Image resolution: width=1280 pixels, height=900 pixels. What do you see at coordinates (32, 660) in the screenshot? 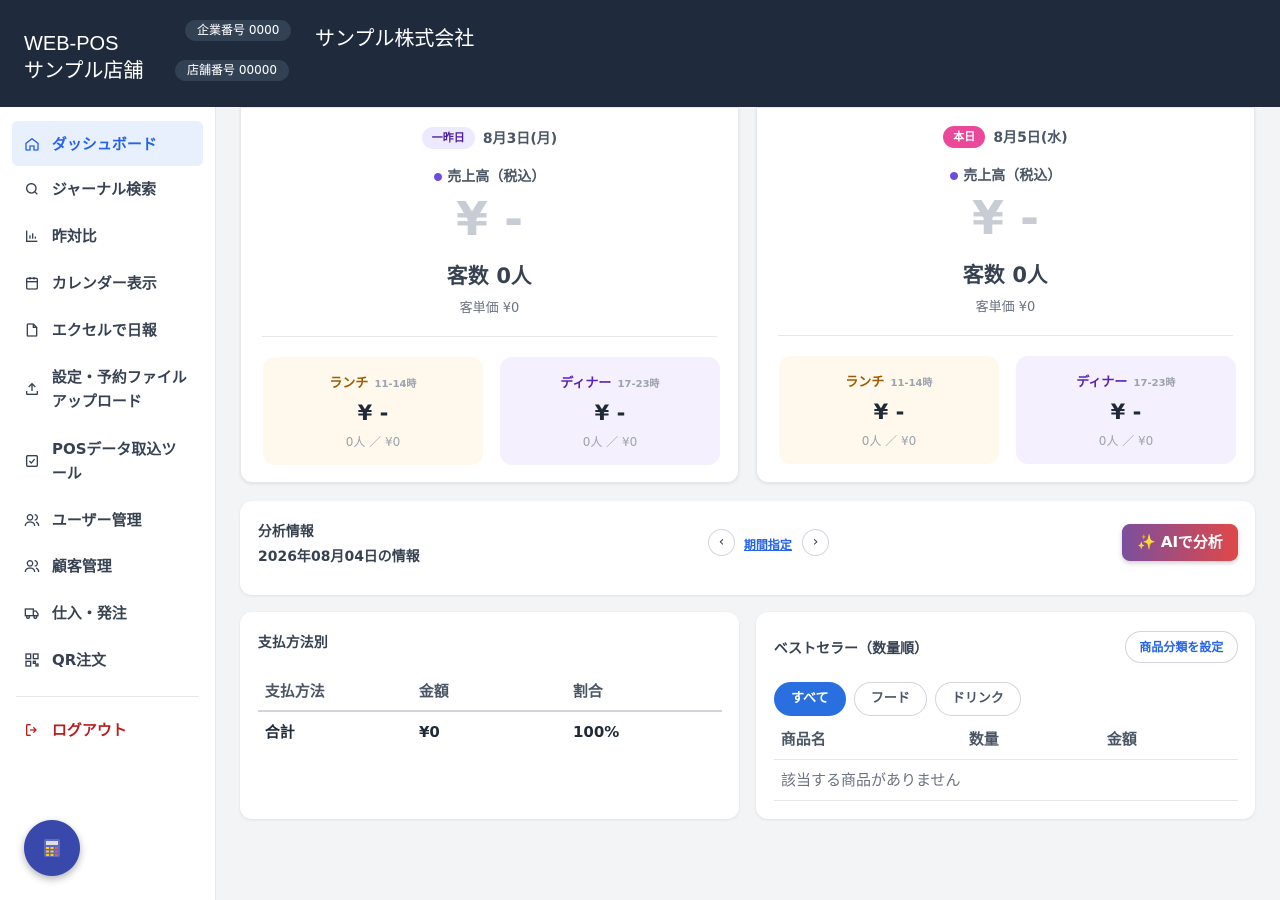
I see `qr-code-icon` at bounding box center [32, 660].